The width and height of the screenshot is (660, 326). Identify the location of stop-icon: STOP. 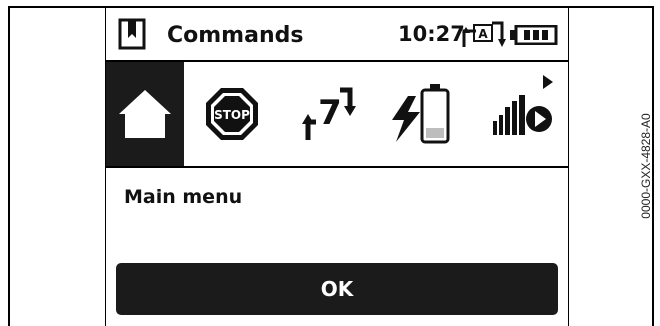
(232, 114).